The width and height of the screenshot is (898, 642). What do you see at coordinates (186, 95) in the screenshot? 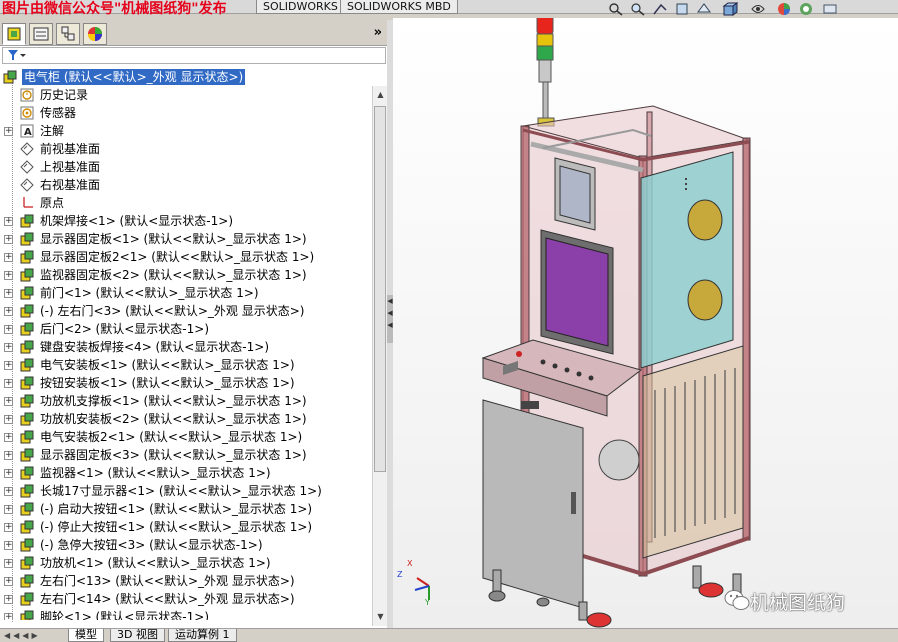
I see `tree-item: 历史记录` at bounding box center [186, 95].